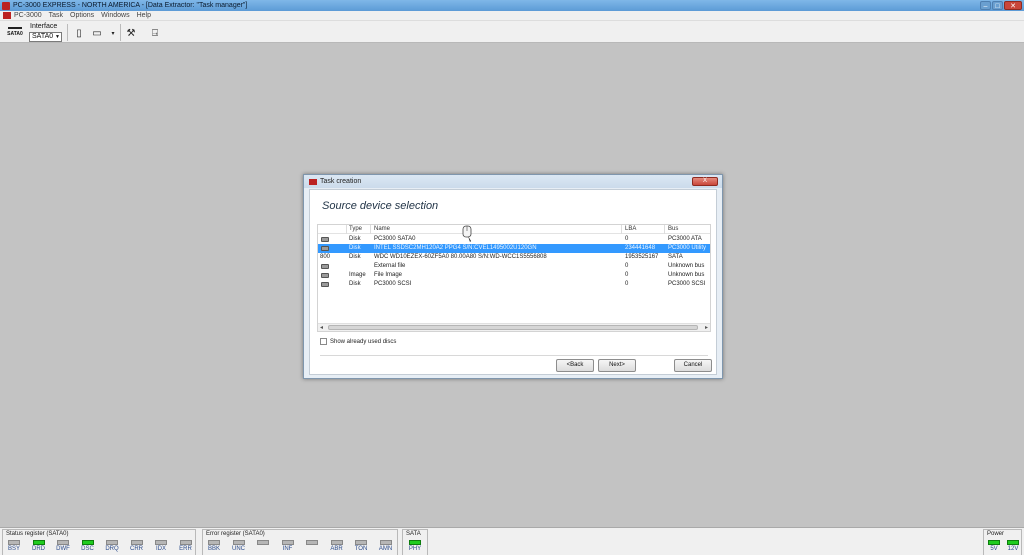 The image size is (1024, 555). Describe the element at coordinates (214, 547) in the screenshot. I see `status-led: BBK` at that location.